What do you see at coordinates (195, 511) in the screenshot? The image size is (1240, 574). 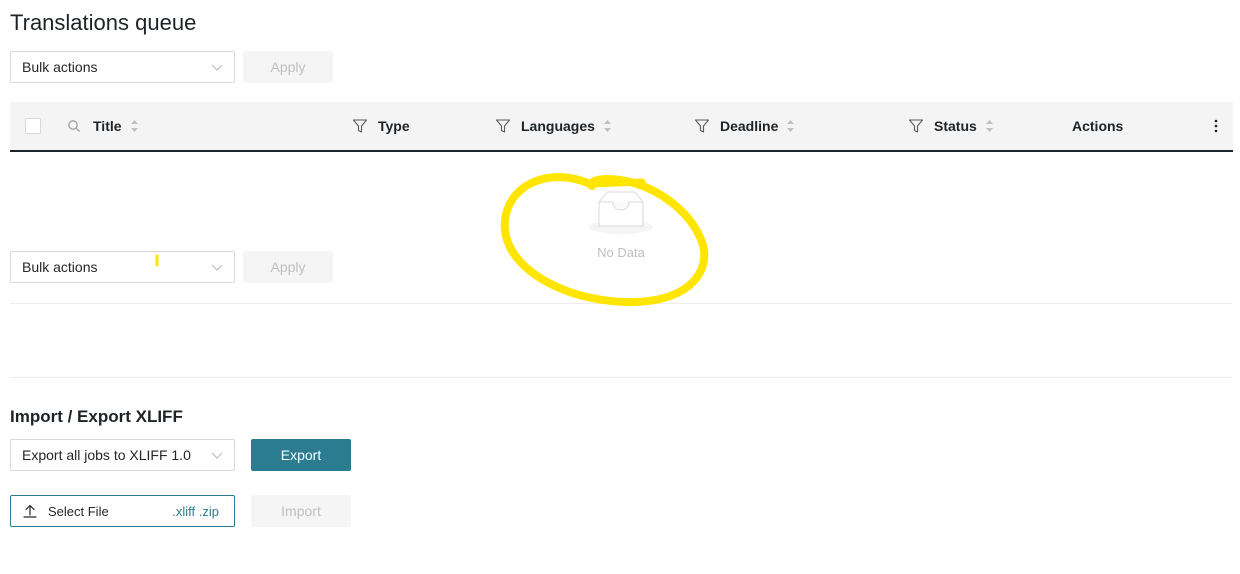 I see `file-types-hint: .xliff .zip` at bounding box center [195, 511].